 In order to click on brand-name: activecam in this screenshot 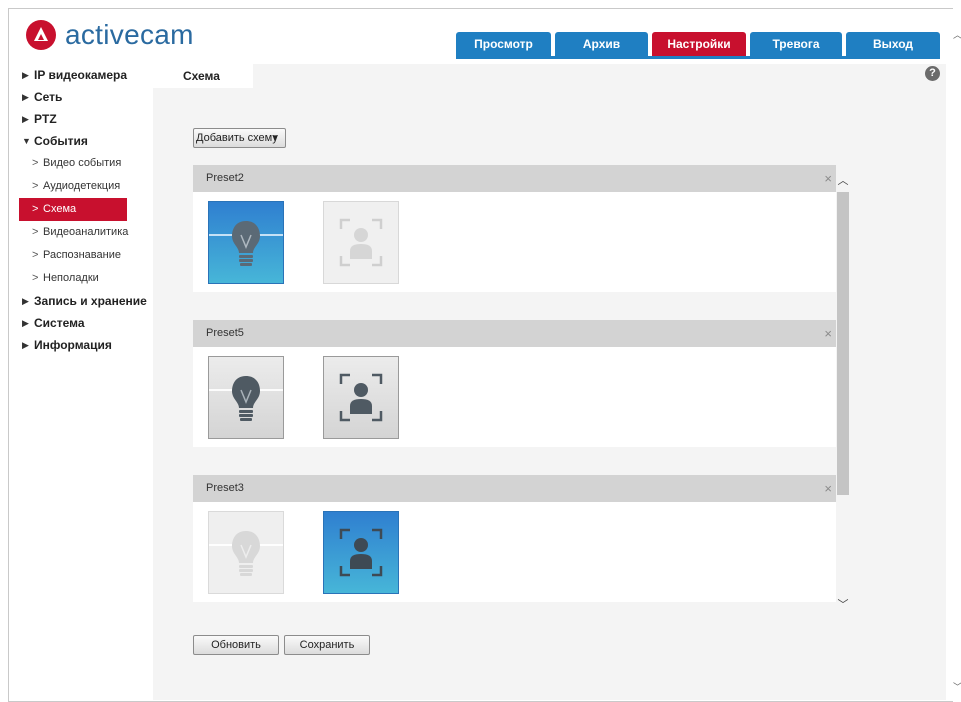, I will do `click(129, 34)`.